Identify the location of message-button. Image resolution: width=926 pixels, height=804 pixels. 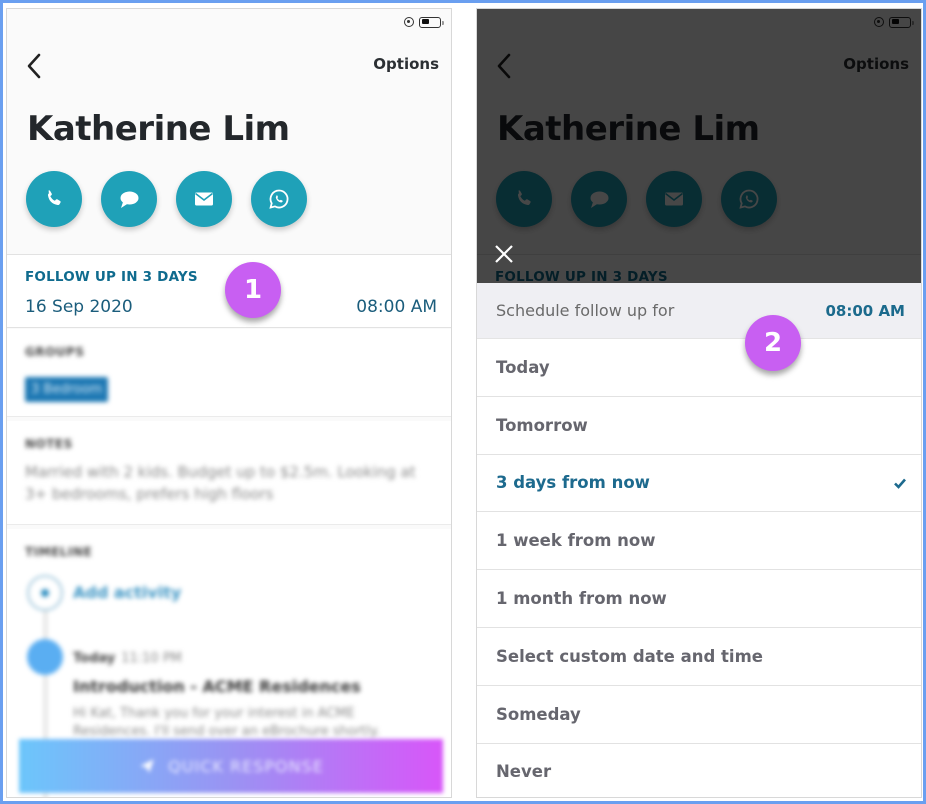
(129, 199).